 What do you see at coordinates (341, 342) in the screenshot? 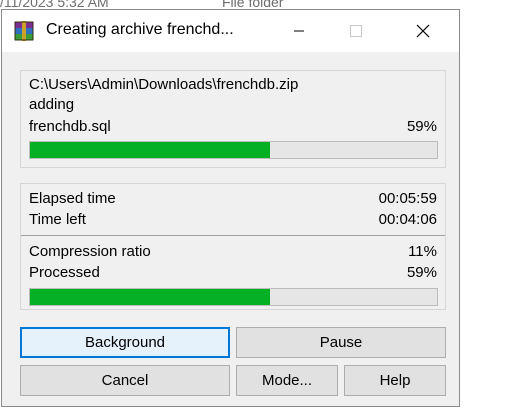
I see `pause-button: Pause` at bounding box center [341, 342].